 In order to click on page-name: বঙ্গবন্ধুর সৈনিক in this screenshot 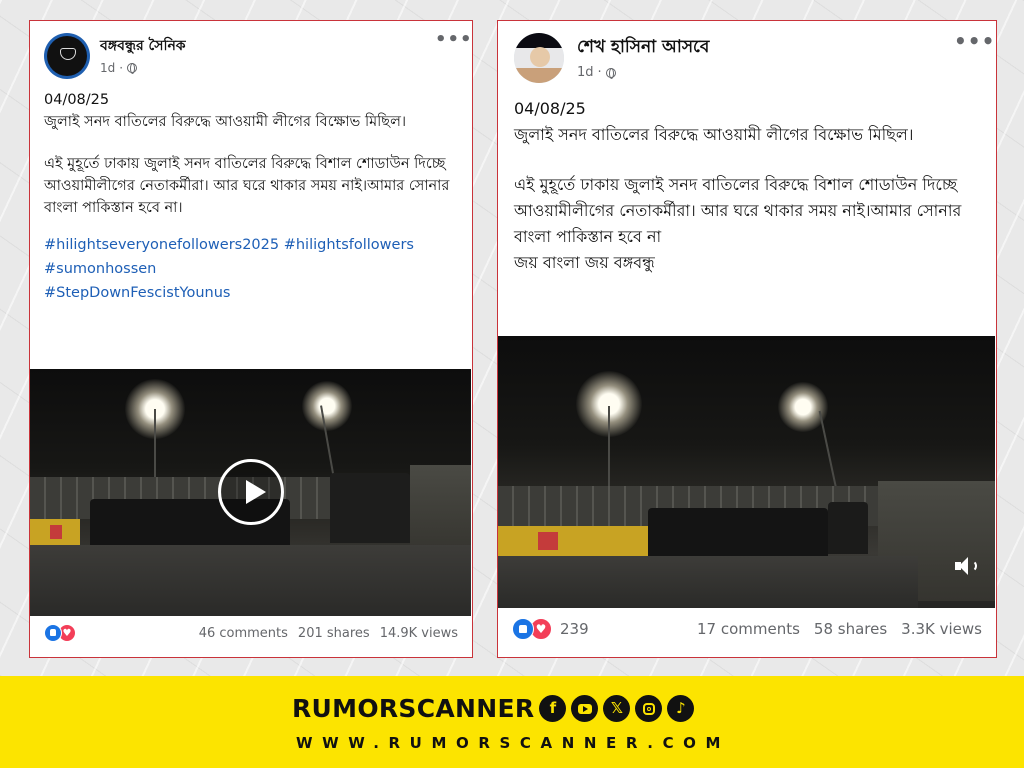, I will do `click(143, 46)`.